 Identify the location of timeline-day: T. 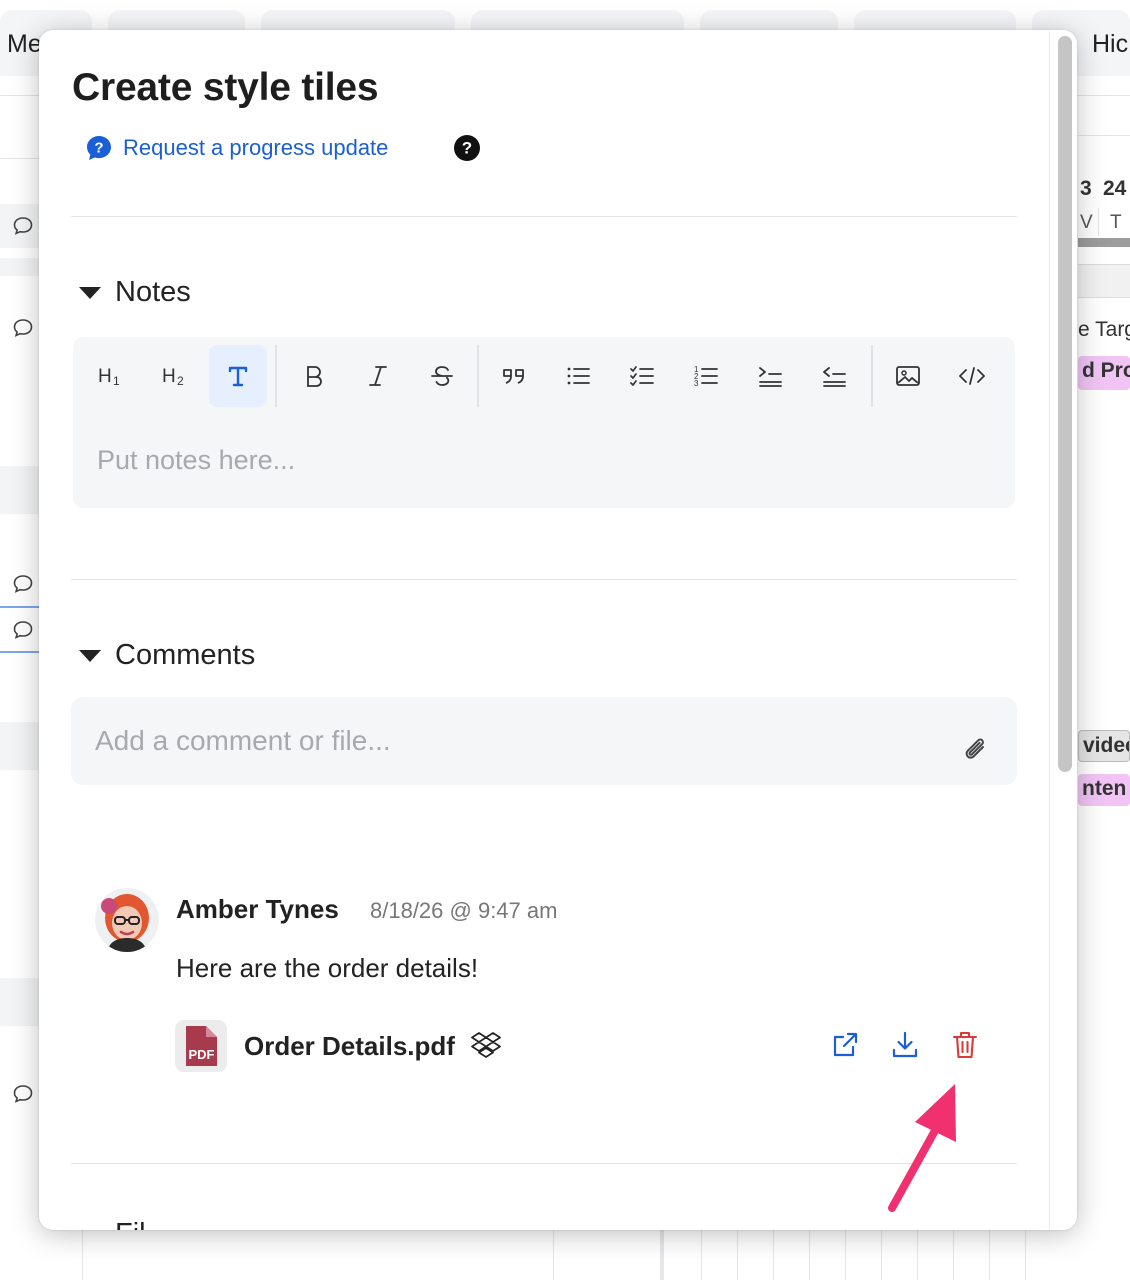
(1116, 222).